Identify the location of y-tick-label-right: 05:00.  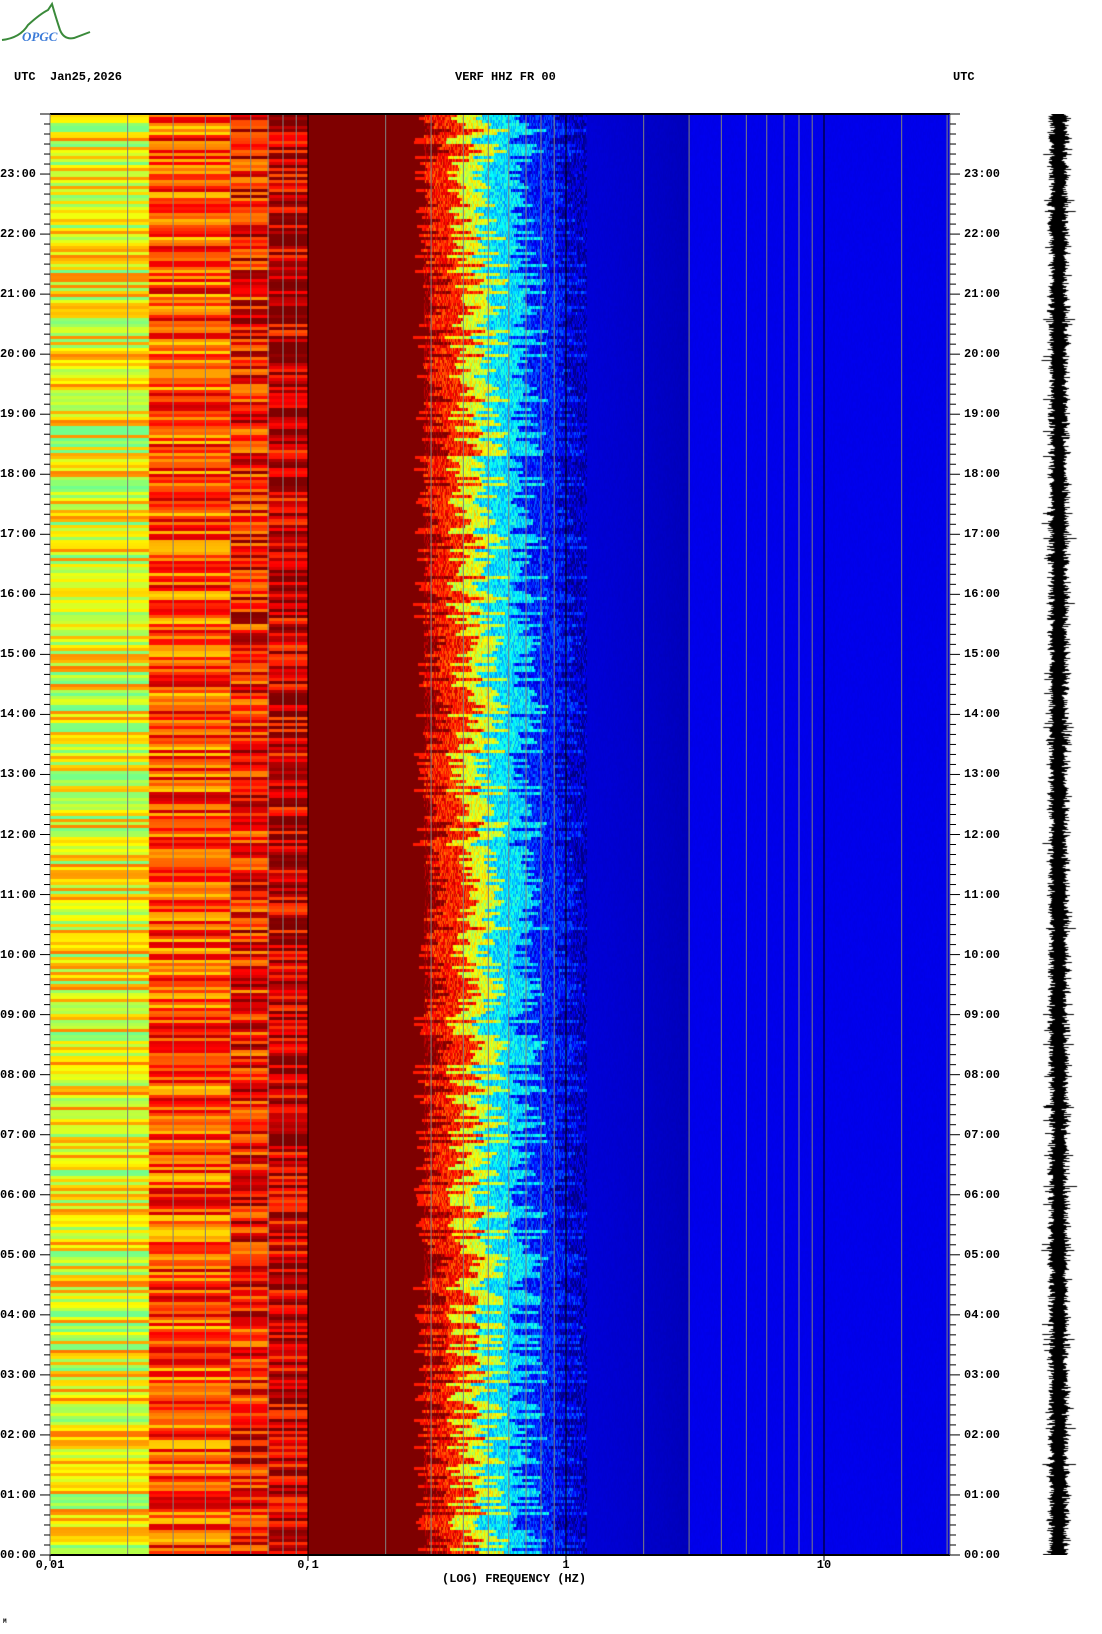
(982, 1254).